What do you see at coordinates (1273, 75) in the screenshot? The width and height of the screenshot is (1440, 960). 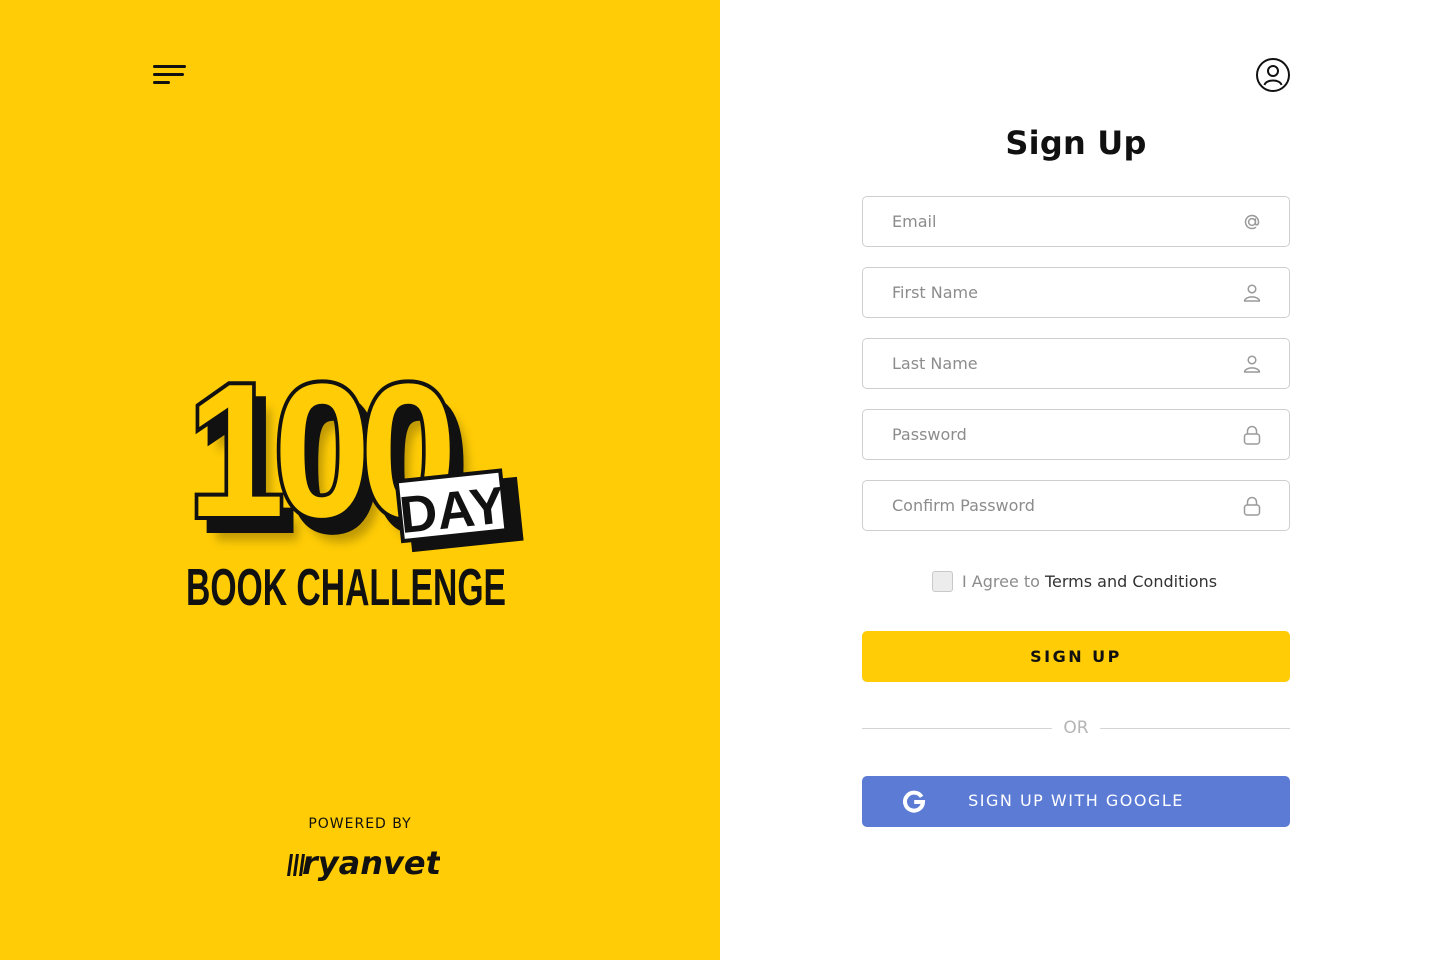 I see `account-button` at bounding box center [1273, 75].